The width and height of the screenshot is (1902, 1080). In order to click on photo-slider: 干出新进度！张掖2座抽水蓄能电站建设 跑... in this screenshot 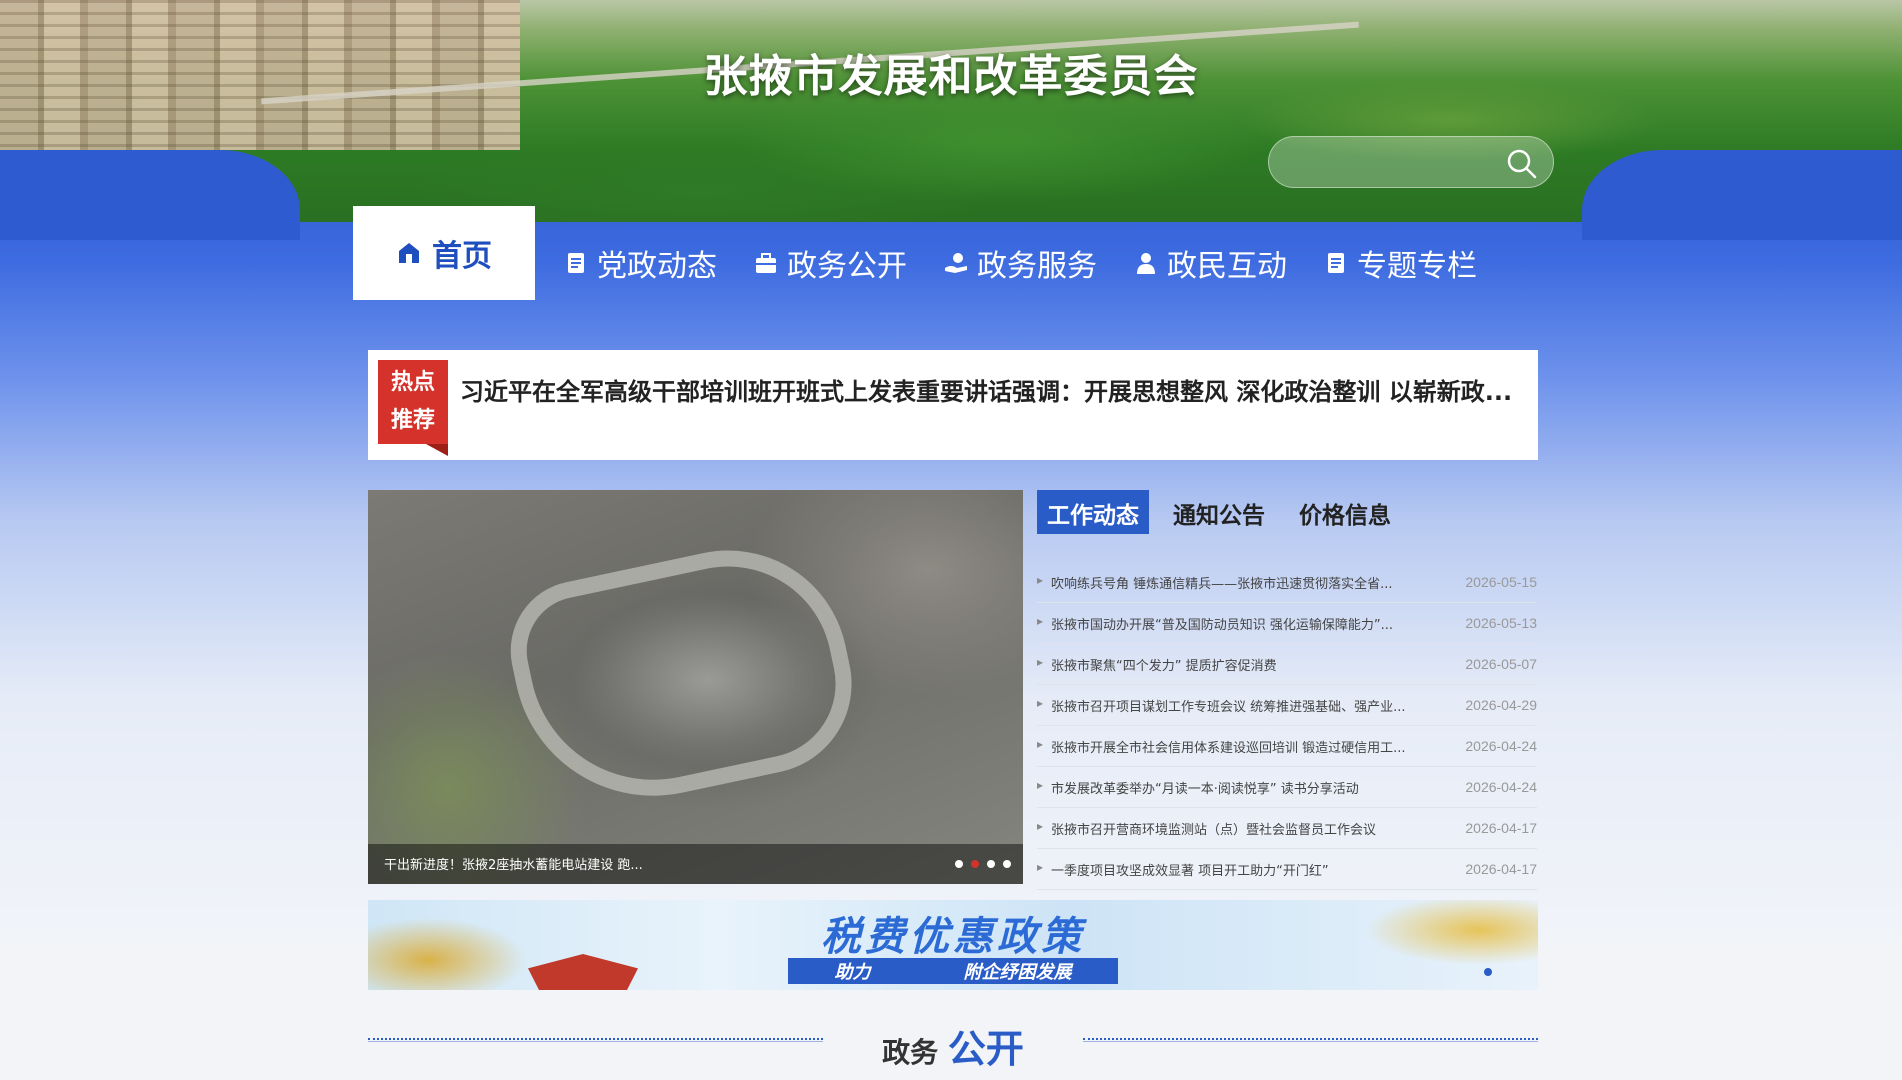, I will do `click(695, 687)`.